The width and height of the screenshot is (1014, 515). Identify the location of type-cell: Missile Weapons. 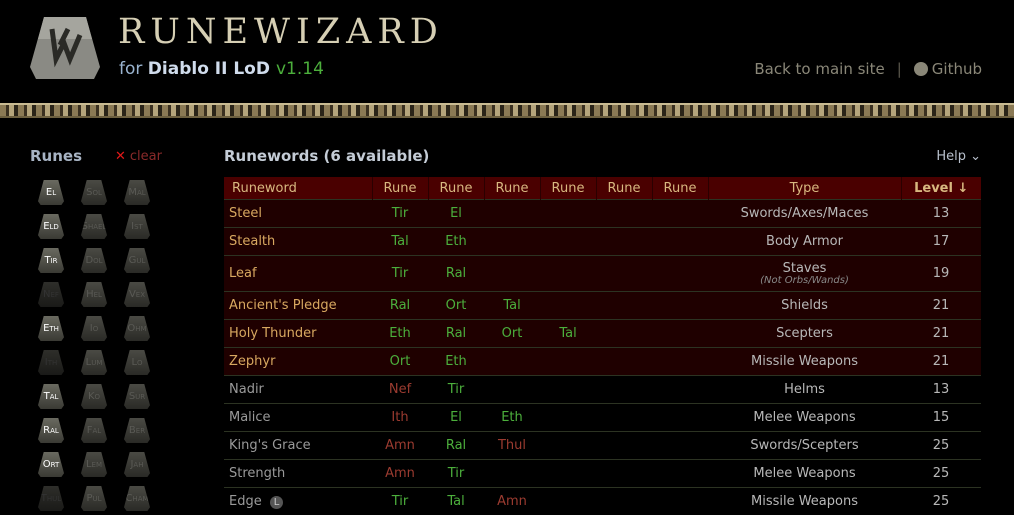
(804, 362).